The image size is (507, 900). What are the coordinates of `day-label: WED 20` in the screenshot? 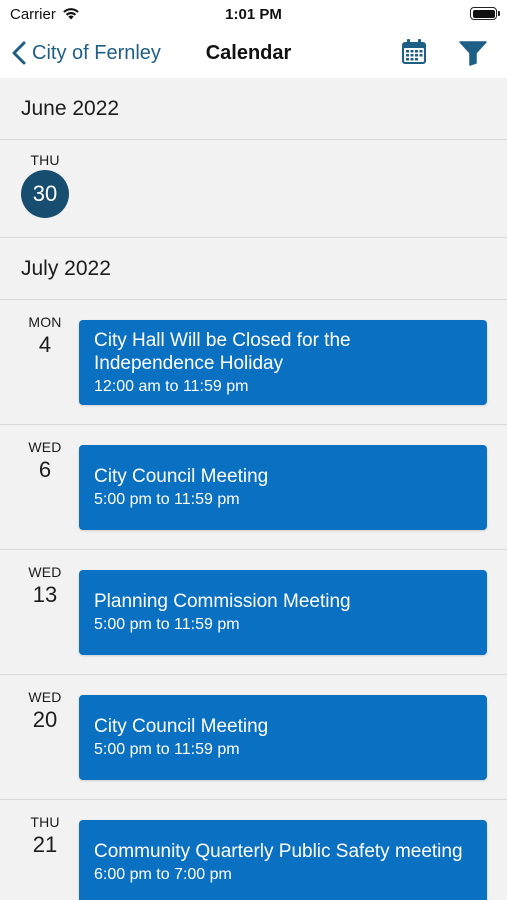 It's located at (45, 711).